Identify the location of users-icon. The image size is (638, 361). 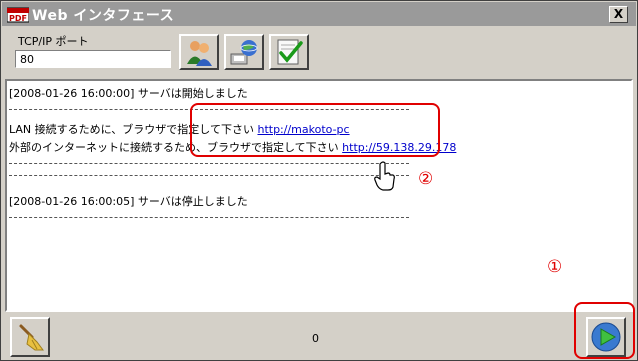
(199, 53).